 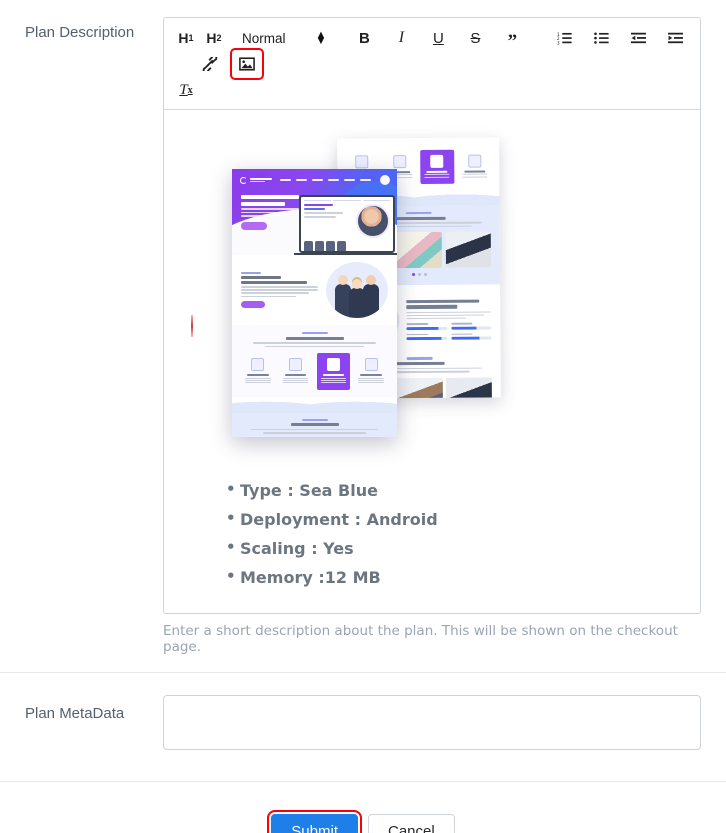 I want to click on heading-2-button: H2, so click(x=214, y=38).